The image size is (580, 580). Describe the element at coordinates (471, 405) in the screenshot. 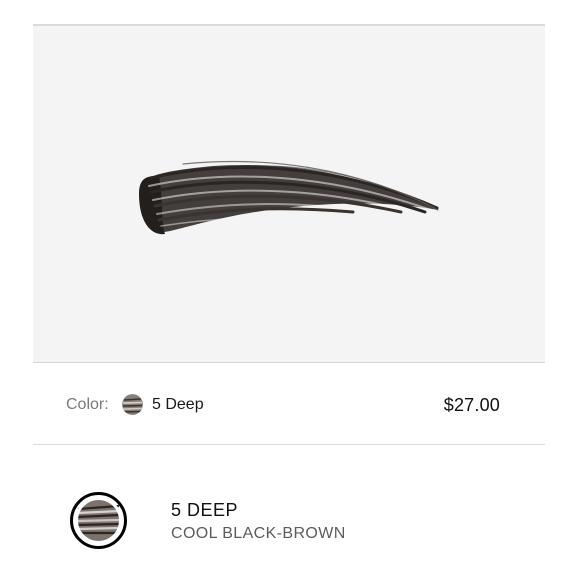

I see `product-price: $27.00` at that location.